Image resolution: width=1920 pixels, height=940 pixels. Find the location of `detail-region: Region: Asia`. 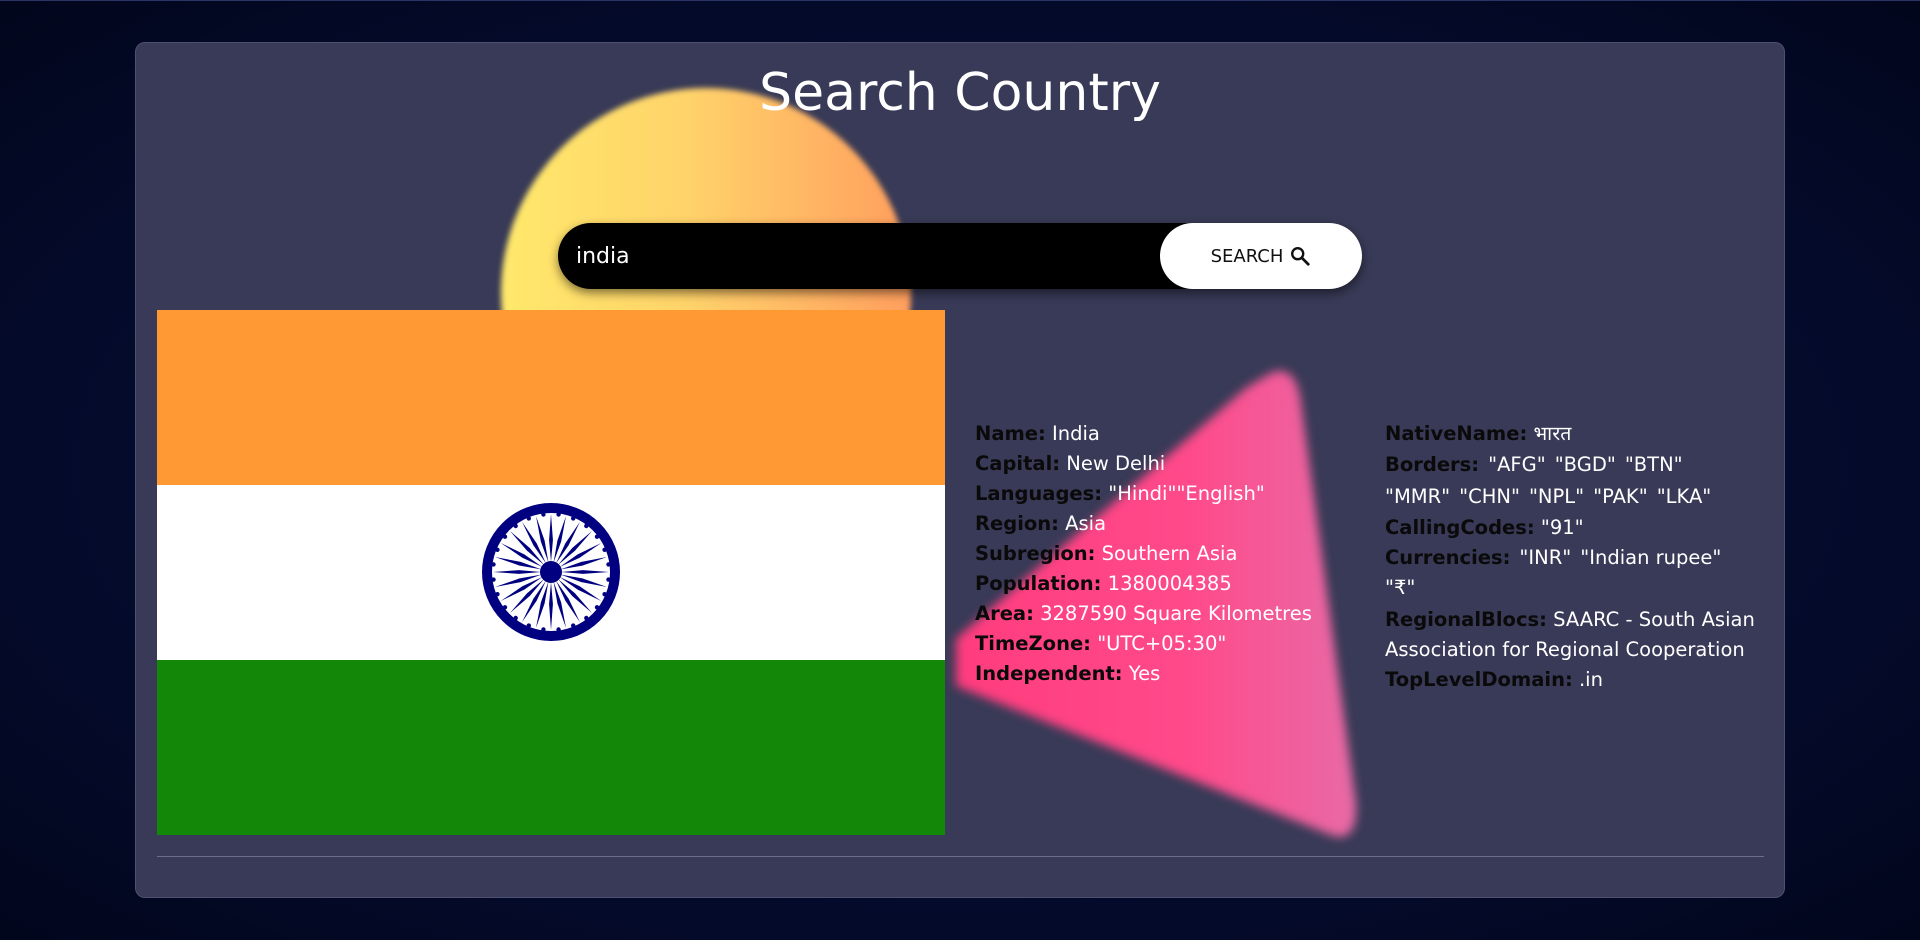

detail-region: Region: Asia is located at coordinates (1041, 523).